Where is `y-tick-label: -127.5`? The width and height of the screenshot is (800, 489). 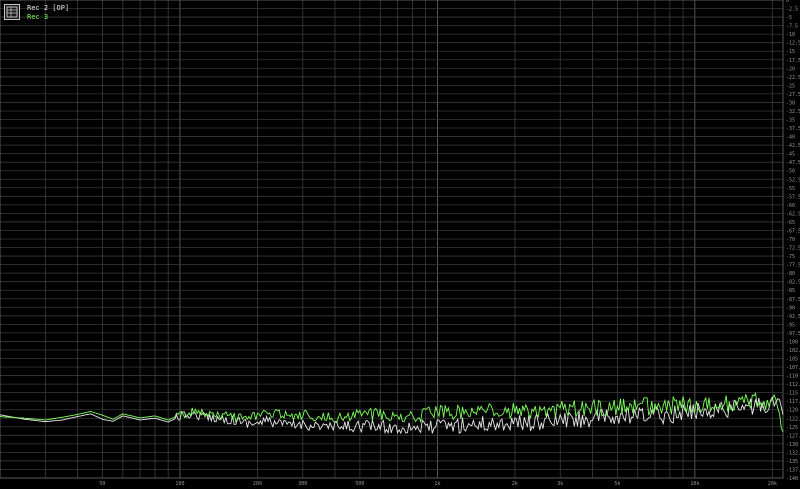 y-tick-label: -127.5 is located at coordinates (793, 436).